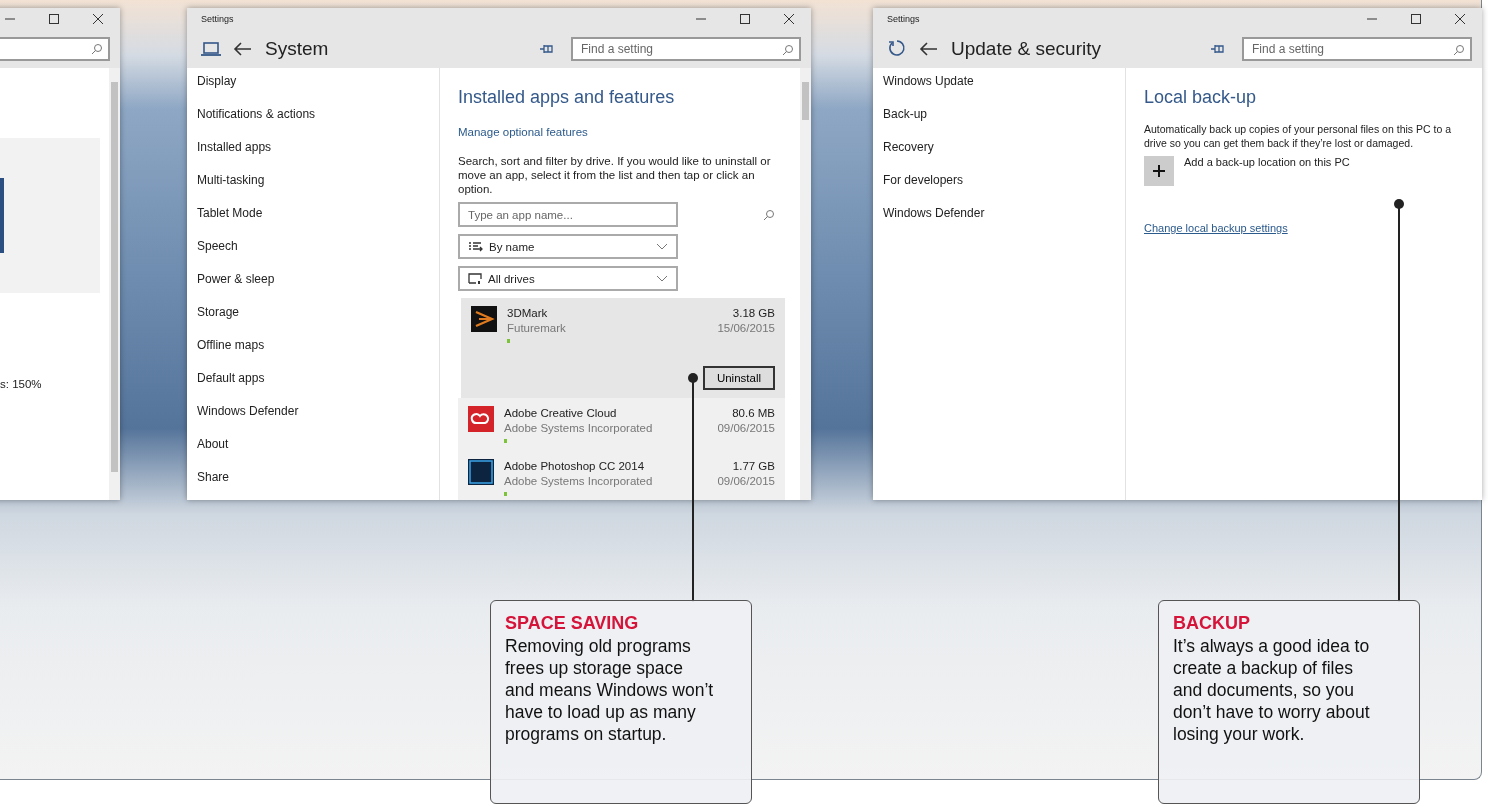 The height and width of the screenshot is (807, 1488). I want to click on sidebar-item: Default apps, so click(313, 387).